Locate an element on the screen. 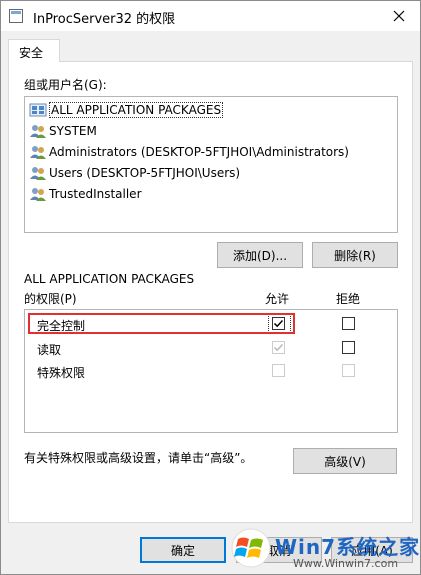 The height and width of the screenshot is (575, 421). allow-read-checkbox is located at coordinates (278, 347).